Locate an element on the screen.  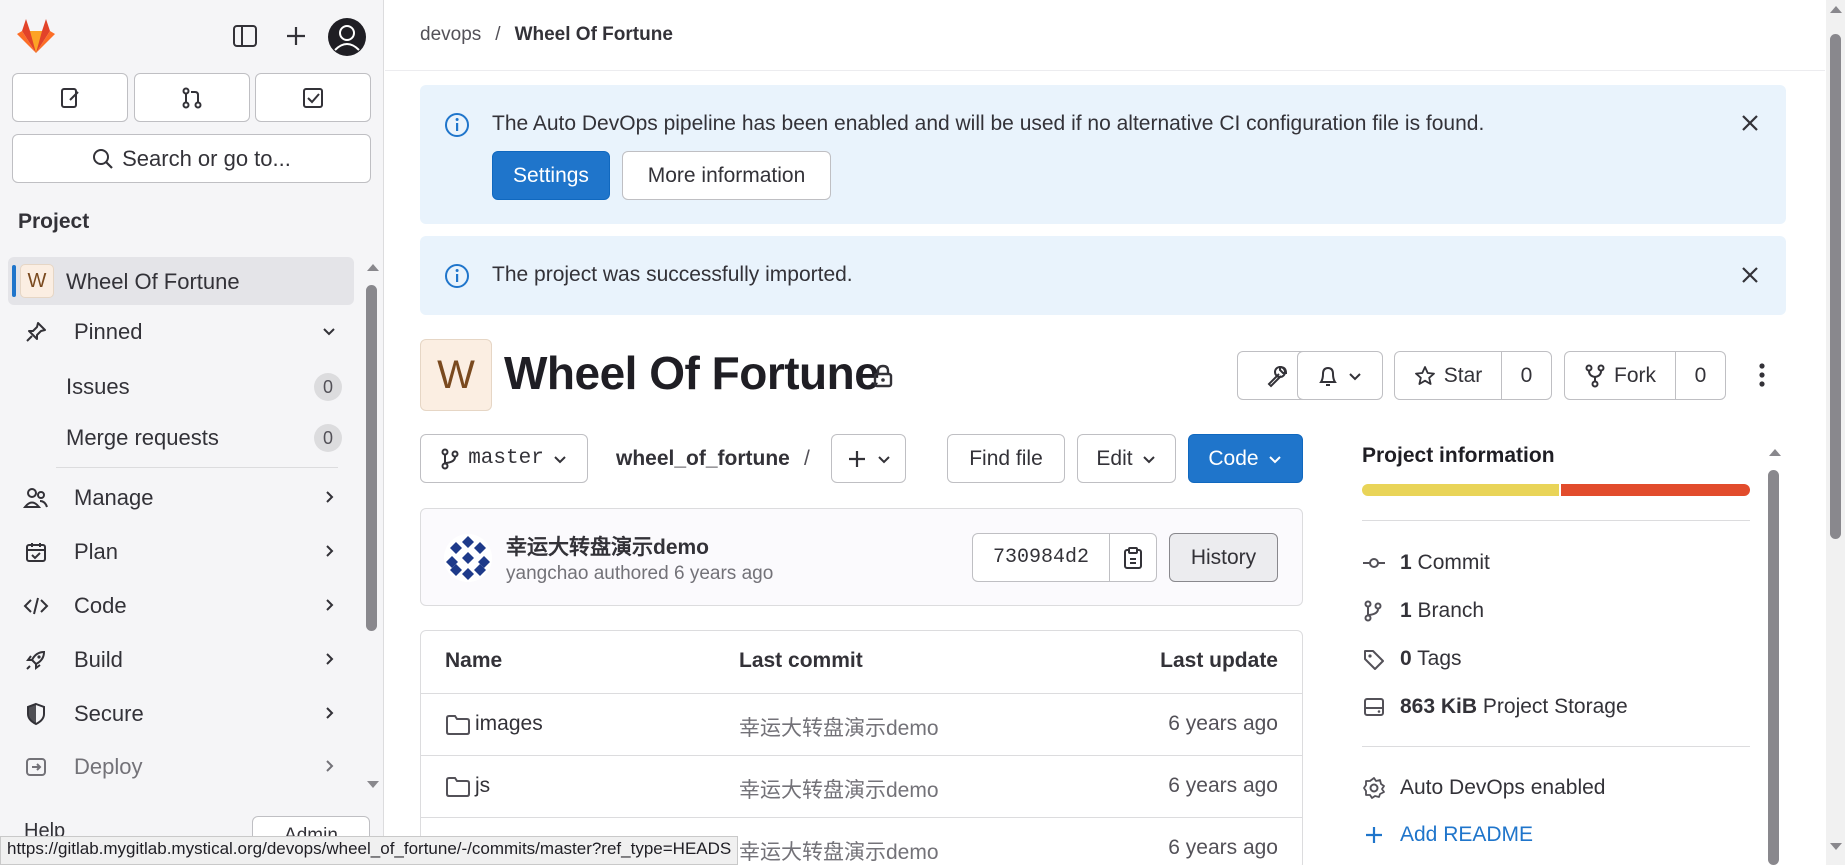
more-actions-icon is located at coordinates (1762, 375).